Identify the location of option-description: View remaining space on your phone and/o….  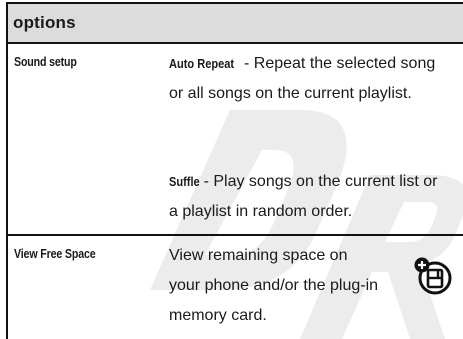
(274, 285).